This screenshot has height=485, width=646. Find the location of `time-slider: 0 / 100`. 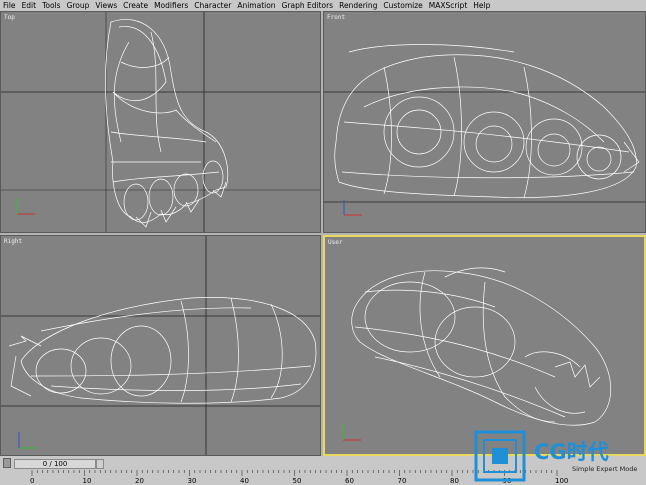

time-slider: 0 / 100 is located at coordinates (55, 464).